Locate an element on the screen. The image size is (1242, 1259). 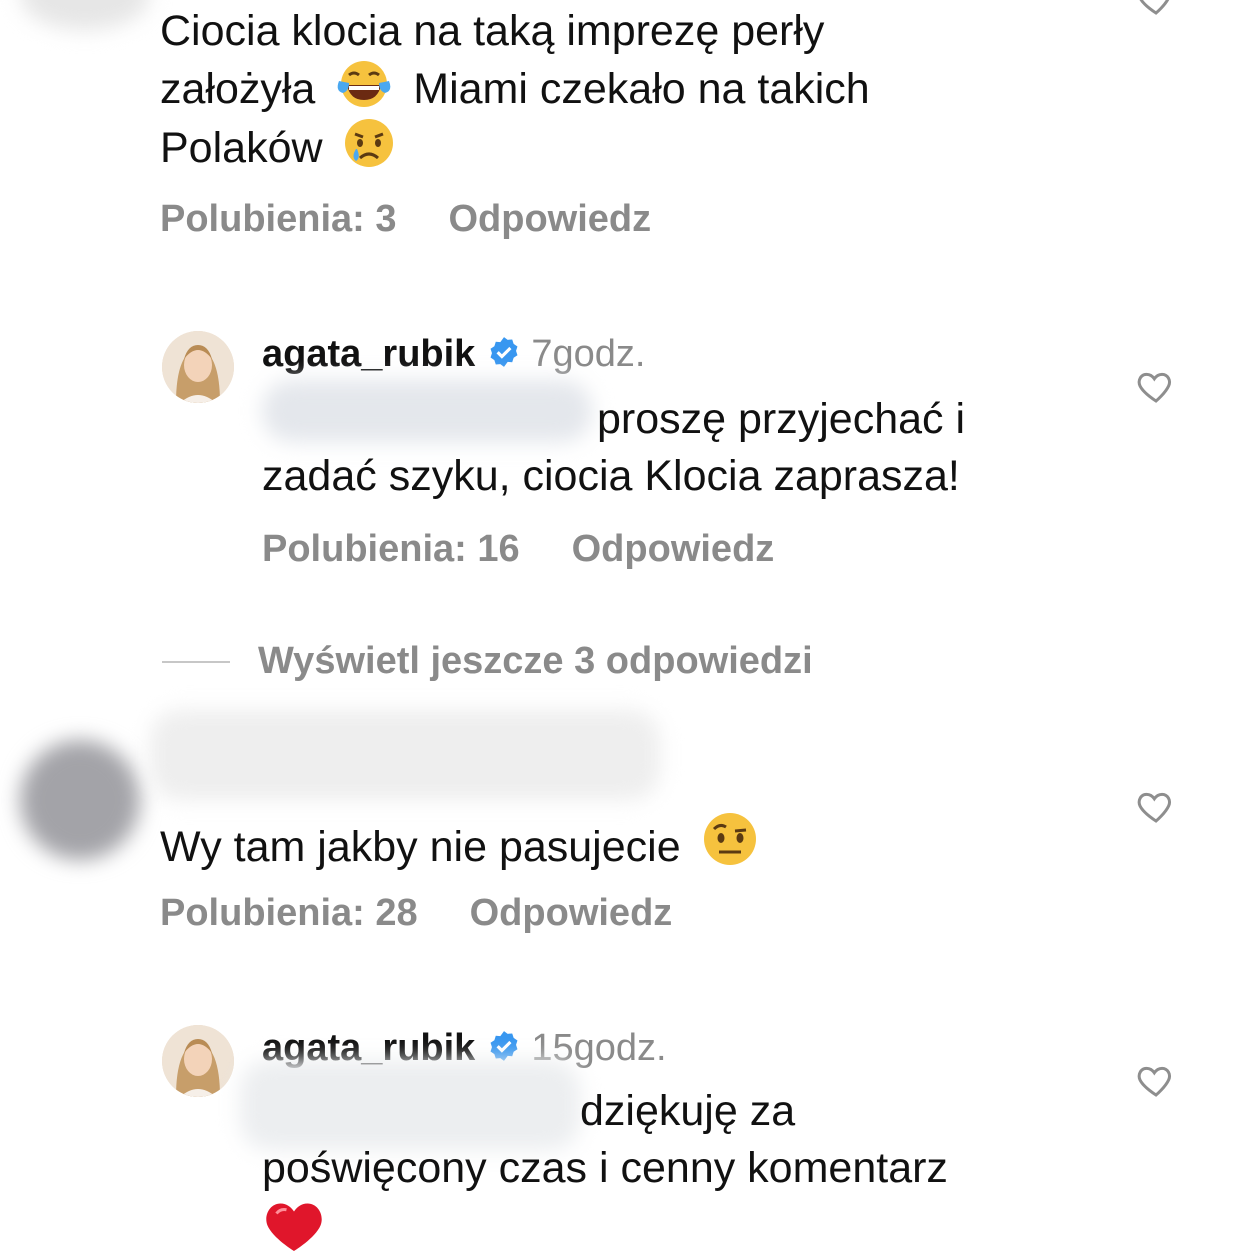
divider-line is located at coordinates (196, 661).